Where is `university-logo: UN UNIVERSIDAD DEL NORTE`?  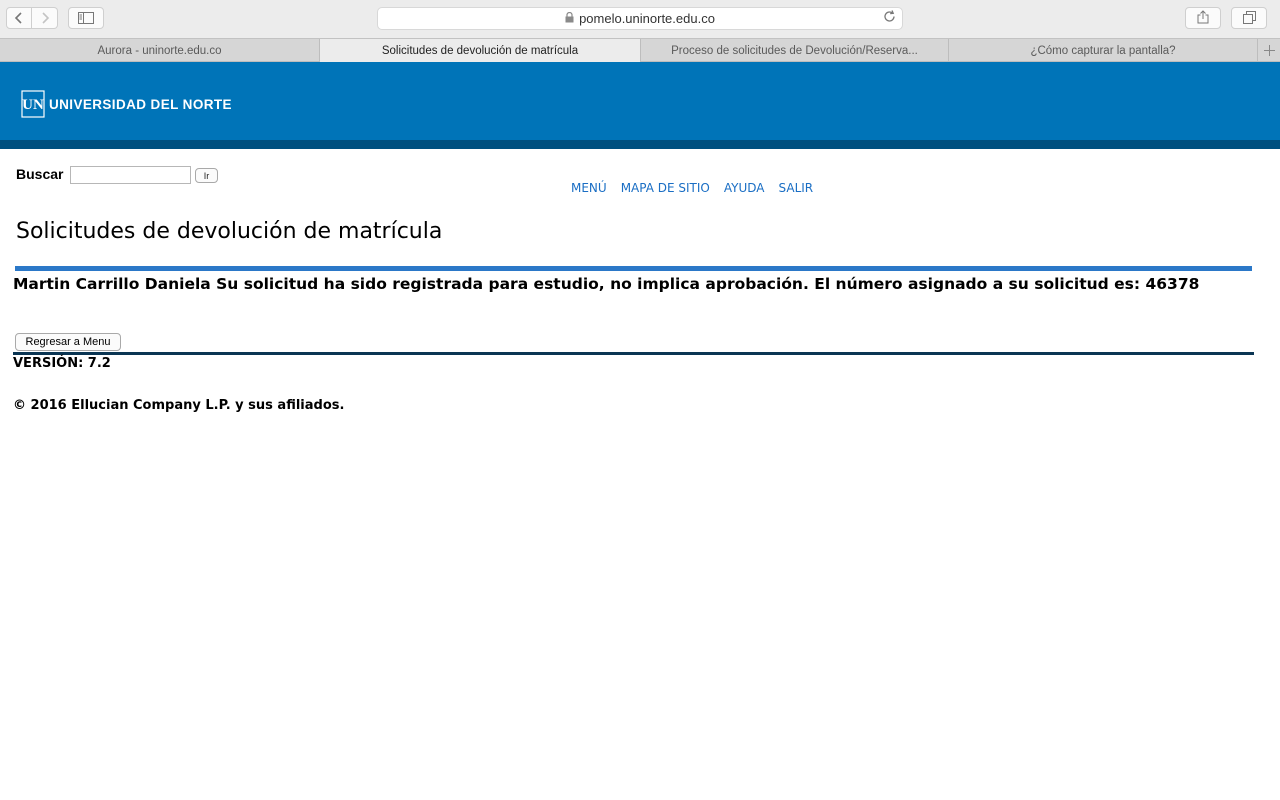
university-logo: UN UNIVERSIDAD DEL NORTE is located at coordinates (126, 104).